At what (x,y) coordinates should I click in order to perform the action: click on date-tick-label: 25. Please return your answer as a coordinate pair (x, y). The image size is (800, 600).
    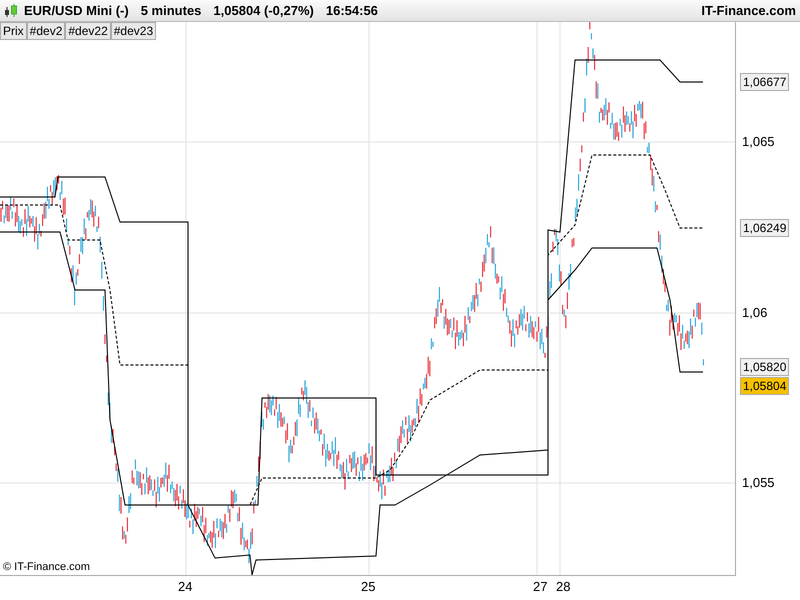
    Looking at the image, I should click on (368, 586).